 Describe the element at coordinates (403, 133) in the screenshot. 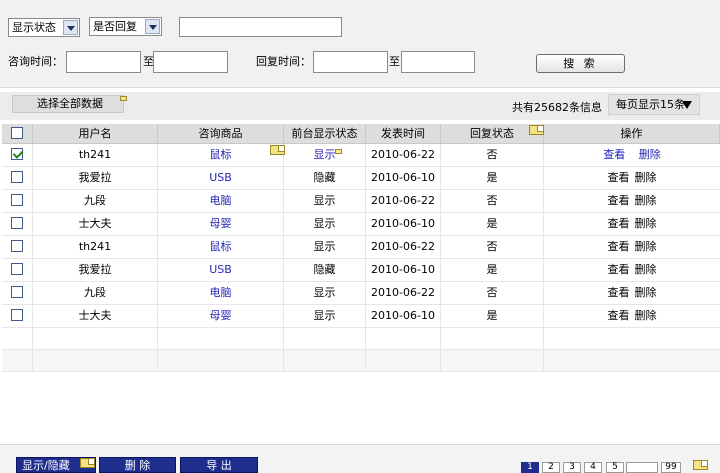

I see `column-header: 发表时间` at that location.